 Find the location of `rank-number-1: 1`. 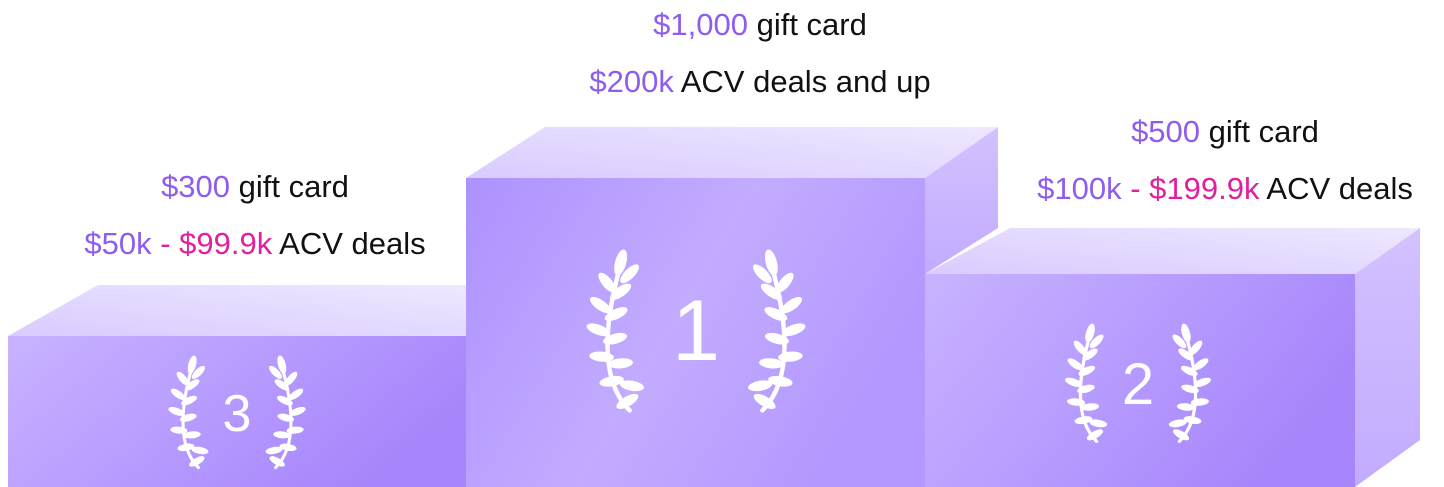

rank-number-1: 1 is located at coordinates (696, 331).